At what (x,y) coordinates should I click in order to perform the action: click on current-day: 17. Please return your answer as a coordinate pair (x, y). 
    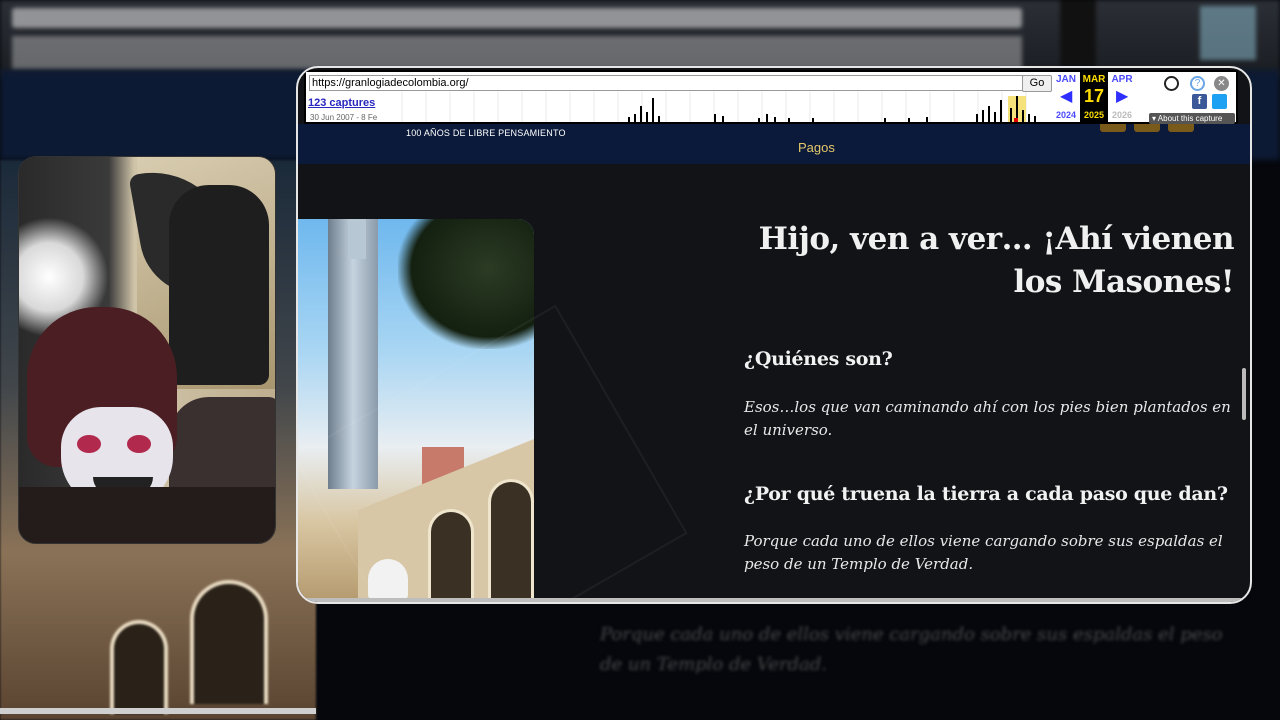
    Looking at the image, I should click on (1094, 96).